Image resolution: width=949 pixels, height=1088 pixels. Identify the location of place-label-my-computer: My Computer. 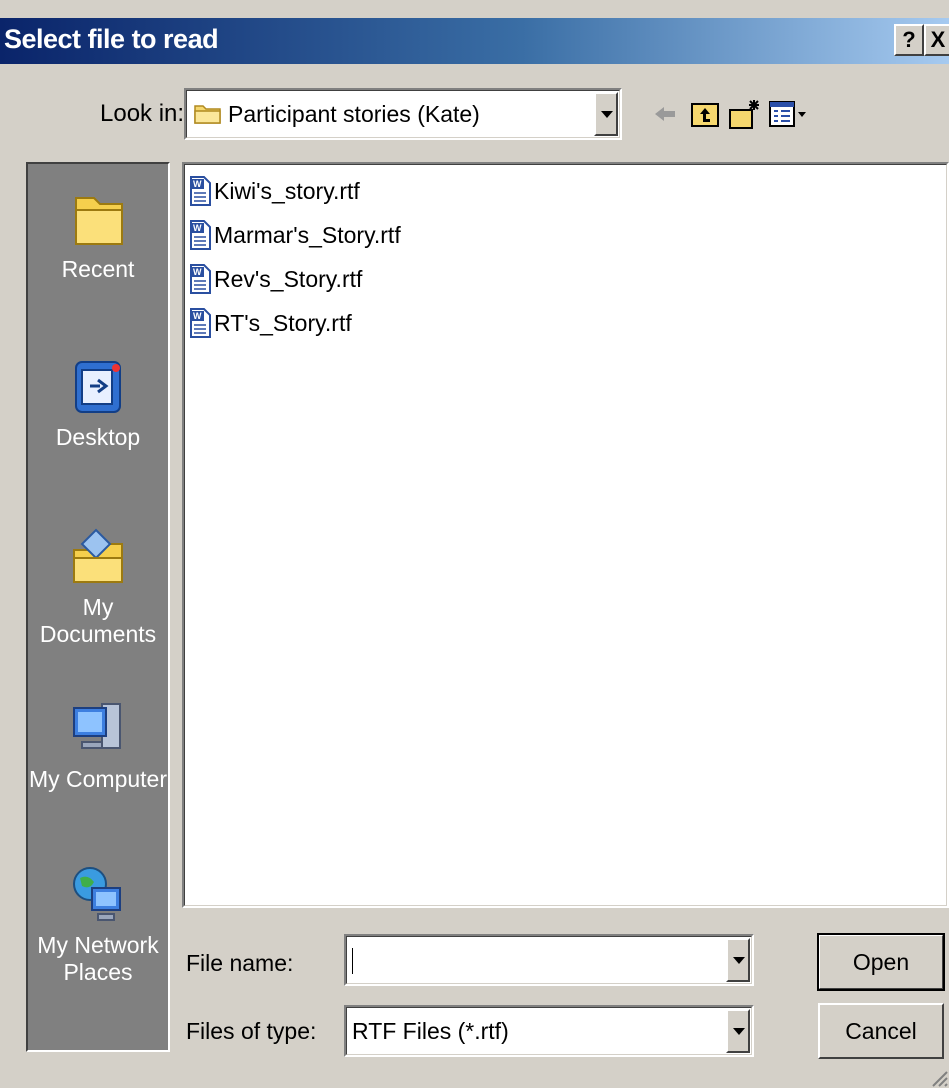
(98, 779).